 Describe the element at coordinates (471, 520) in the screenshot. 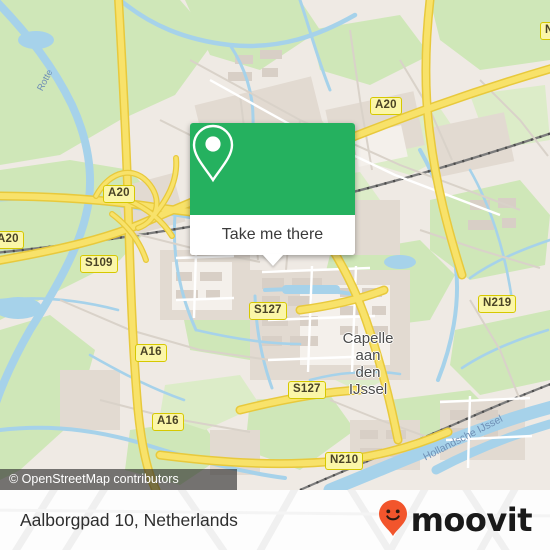

I see `moovit-wordmark: moovit` at that location.